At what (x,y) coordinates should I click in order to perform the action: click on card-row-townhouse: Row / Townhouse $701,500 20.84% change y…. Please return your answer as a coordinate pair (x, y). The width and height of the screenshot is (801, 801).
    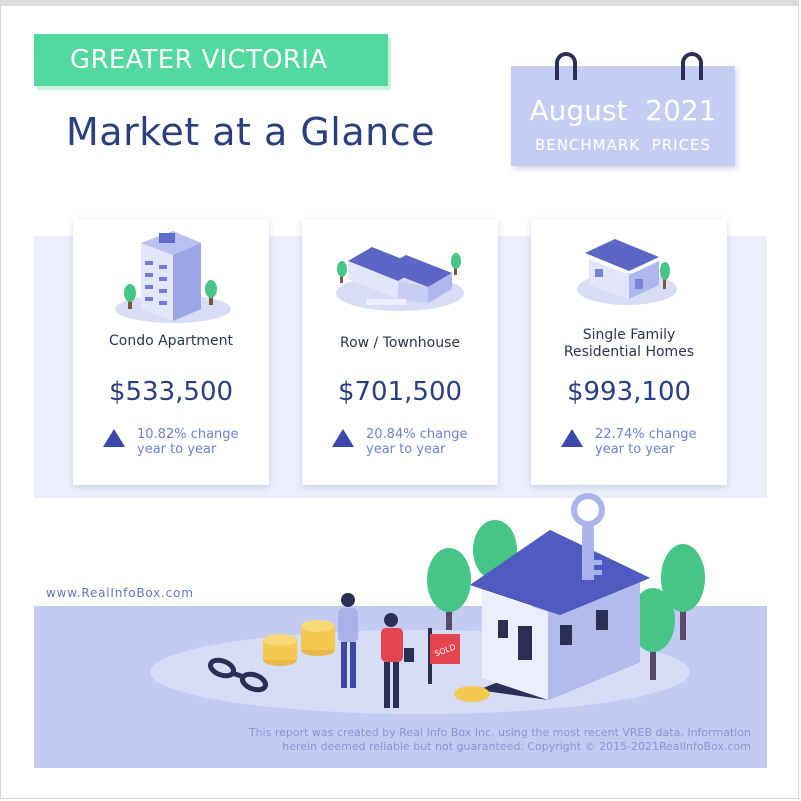
    Looking at the image, I should click on (400, 352).